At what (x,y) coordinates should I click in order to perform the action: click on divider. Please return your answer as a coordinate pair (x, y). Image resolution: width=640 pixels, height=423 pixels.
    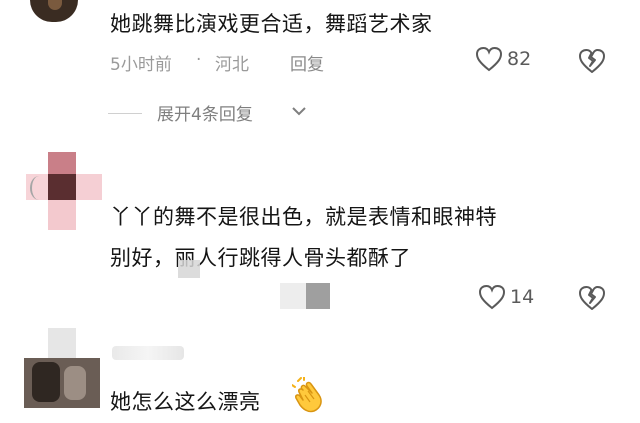
    Looking at the image, I should click on (125, 113).